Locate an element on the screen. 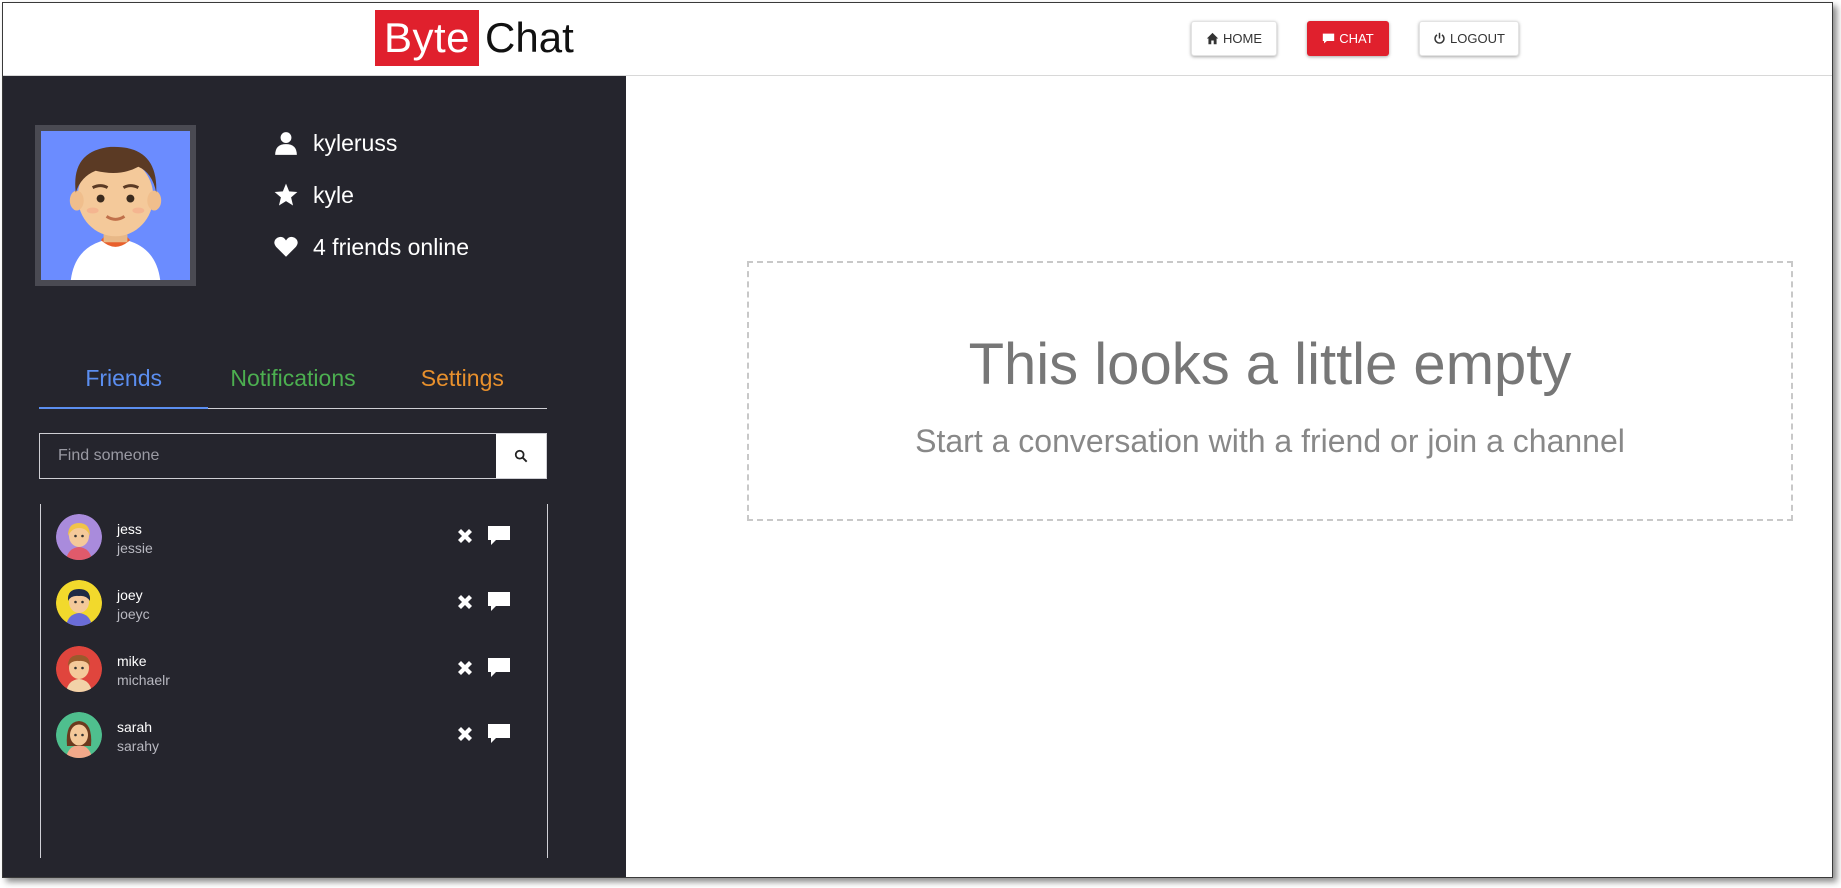  heart-icon is located at coordinates (286, 247).